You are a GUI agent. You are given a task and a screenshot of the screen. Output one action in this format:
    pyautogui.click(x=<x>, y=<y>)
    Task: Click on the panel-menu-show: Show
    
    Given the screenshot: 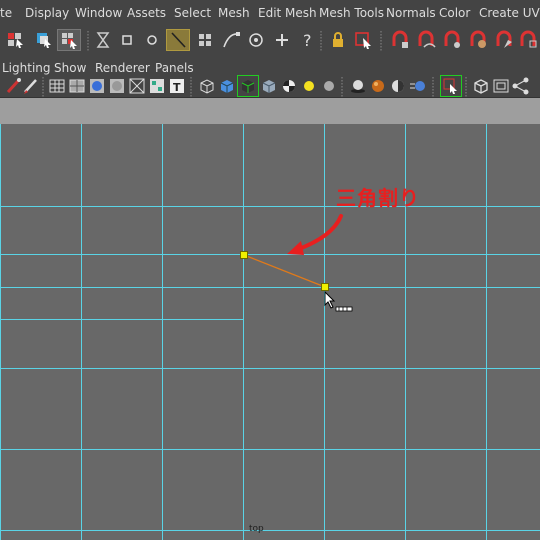 What is the action you would take?
    pyautogui.click(x=70, y=68)
    